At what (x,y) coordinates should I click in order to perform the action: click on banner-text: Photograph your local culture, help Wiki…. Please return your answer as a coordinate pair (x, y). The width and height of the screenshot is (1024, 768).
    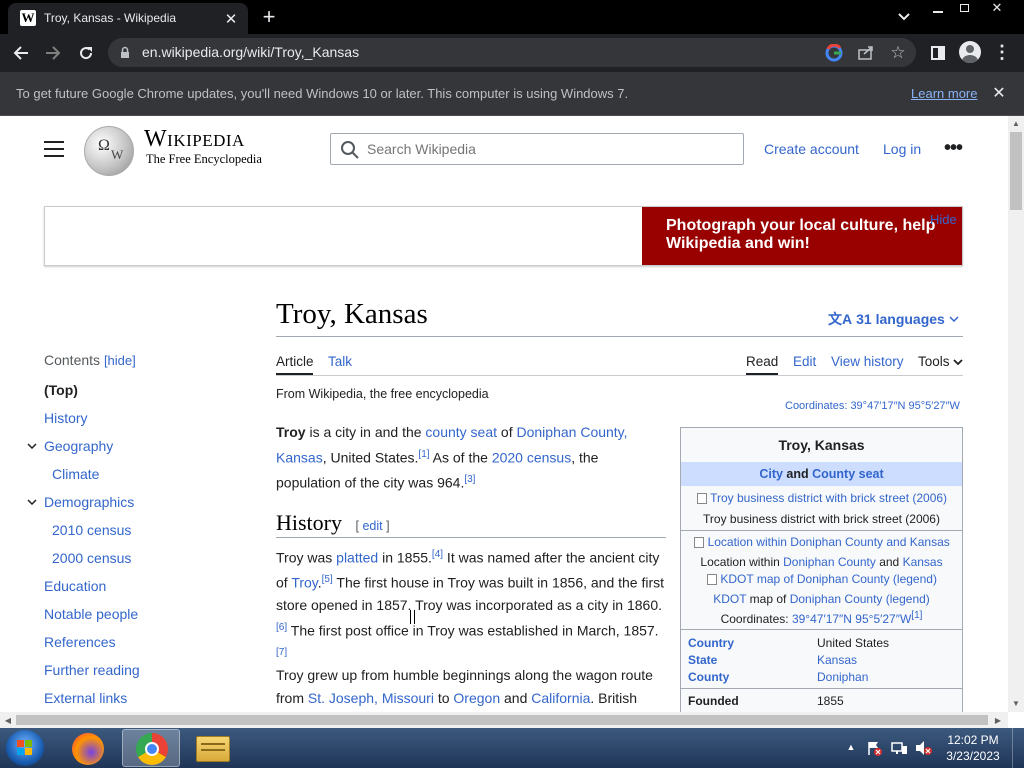
    Looking at the image, I should click on (811, 235).